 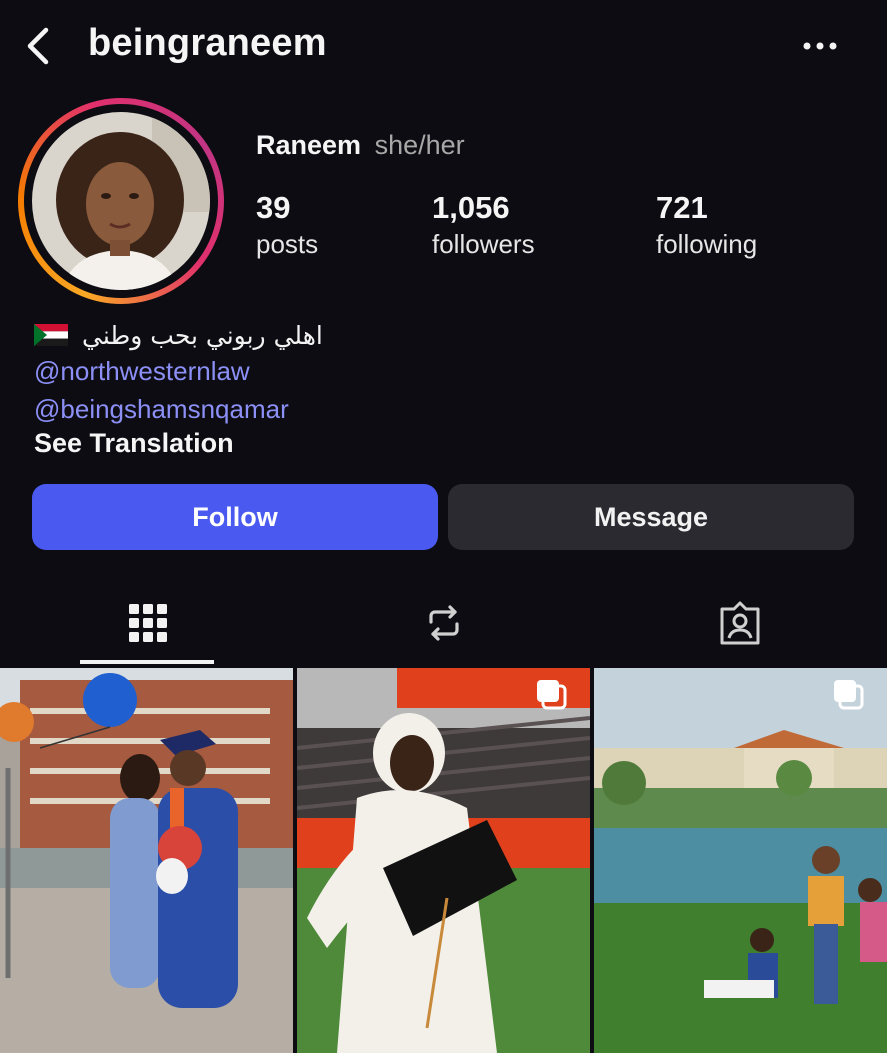 I want to click on profile-name-row: Raneem she/her, so click(x=360, y=145).